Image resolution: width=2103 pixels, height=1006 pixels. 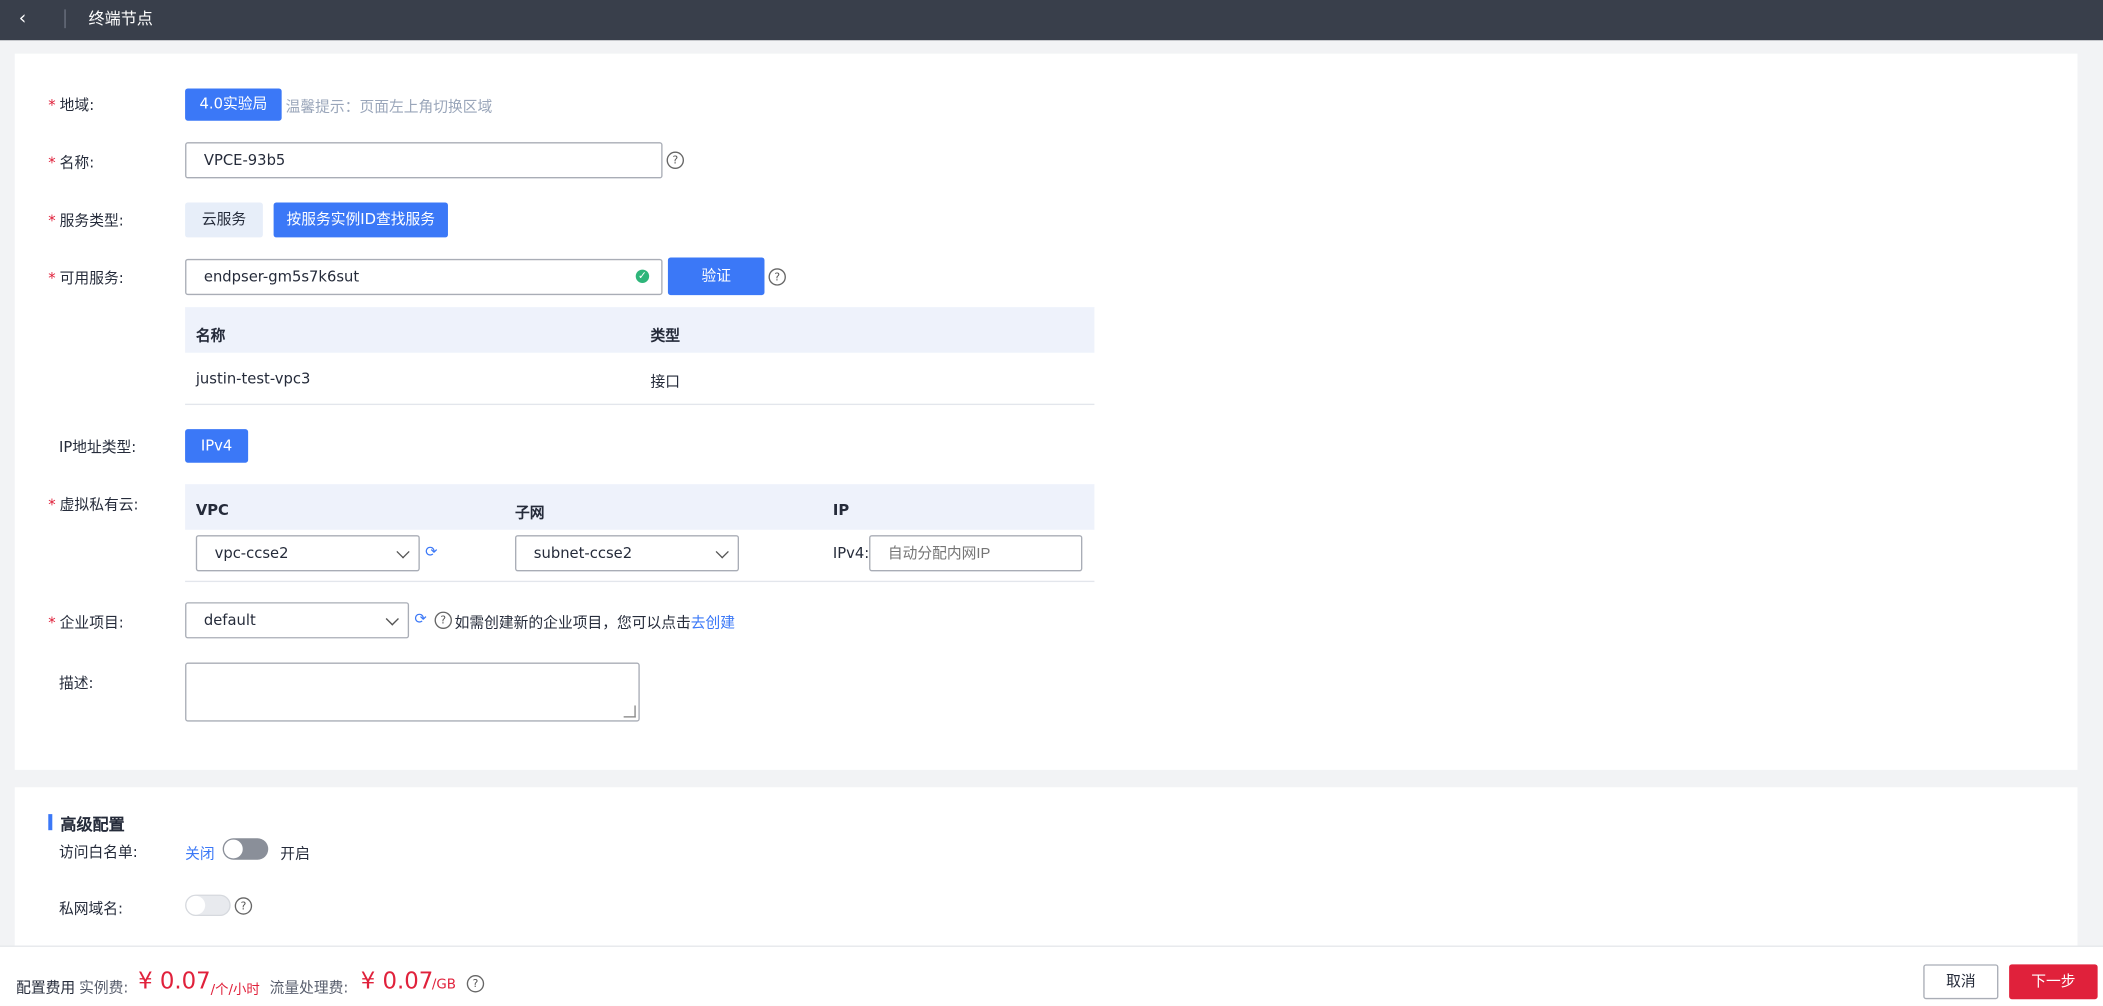 What do you see at coordinates (640, 330) in the screenshot?
I see `service-table-header` at bounding box center [640, 330].